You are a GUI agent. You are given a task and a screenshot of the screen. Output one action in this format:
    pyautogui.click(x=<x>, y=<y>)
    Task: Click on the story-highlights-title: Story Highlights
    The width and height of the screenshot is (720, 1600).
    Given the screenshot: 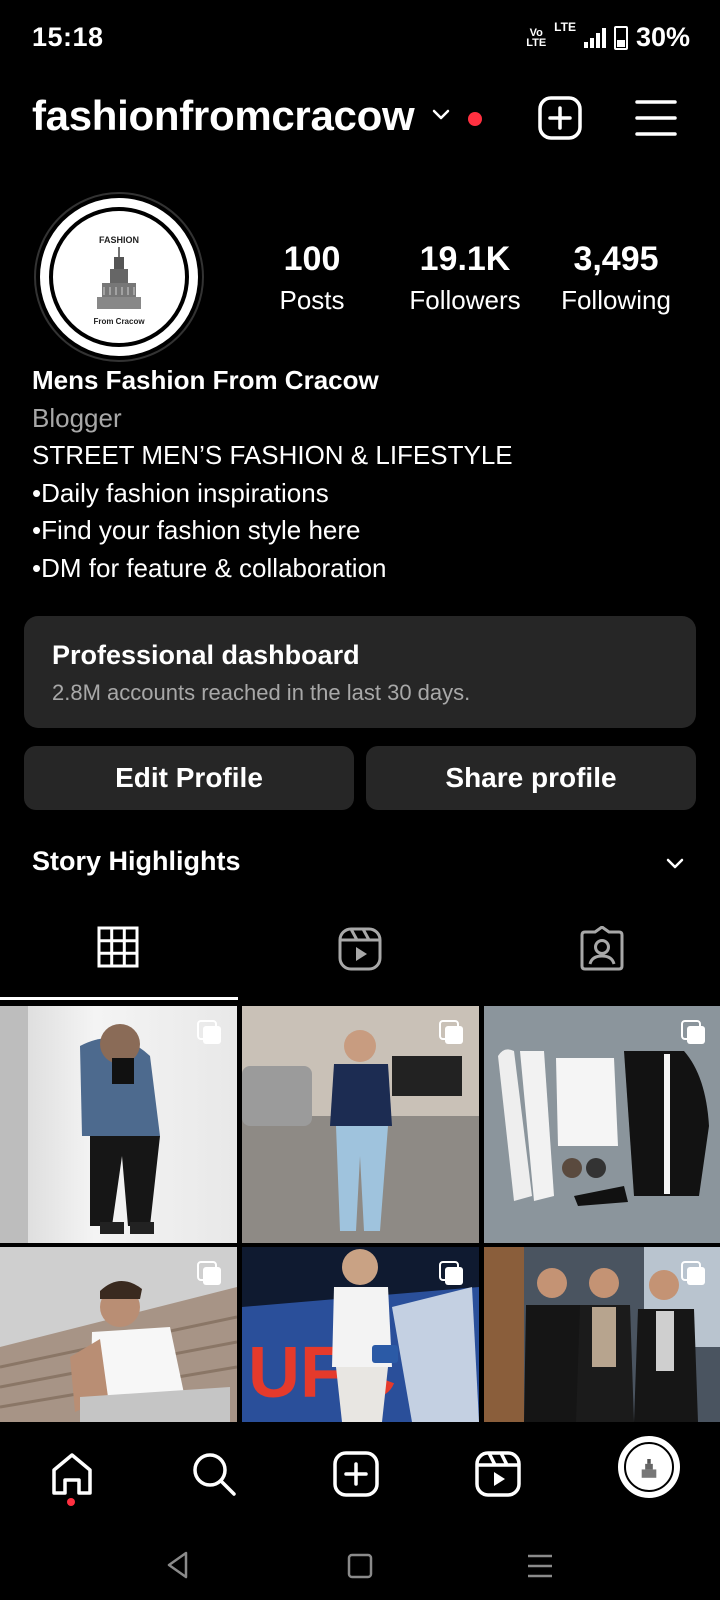 What is the action you would take?
    pyautogui.click(x=136, y=861)
    